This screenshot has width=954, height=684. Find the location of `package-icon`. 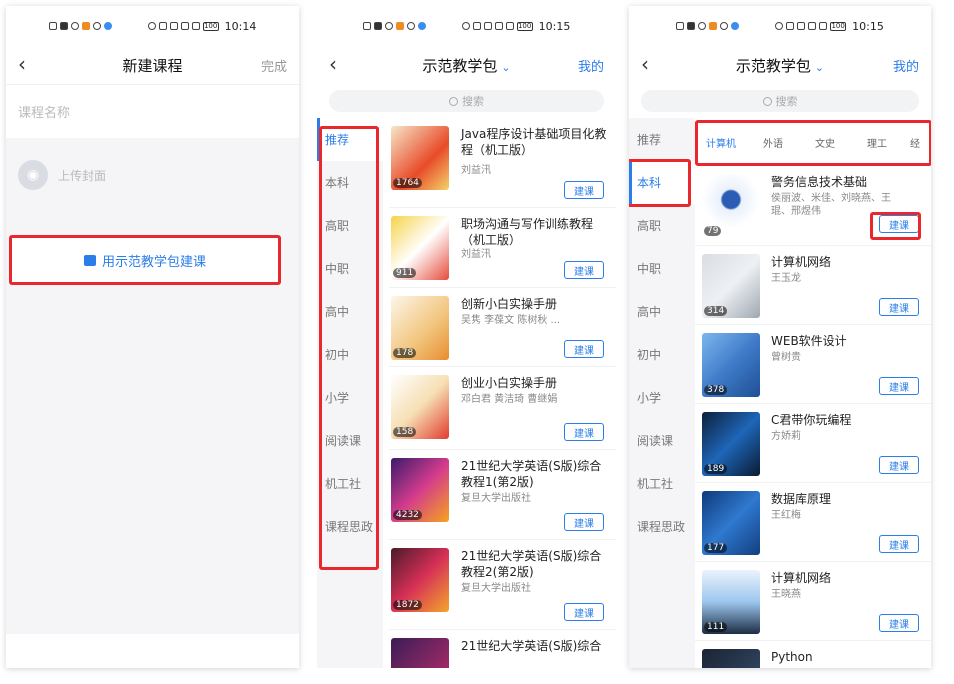

package-icon is located at coordinates (89, 260).